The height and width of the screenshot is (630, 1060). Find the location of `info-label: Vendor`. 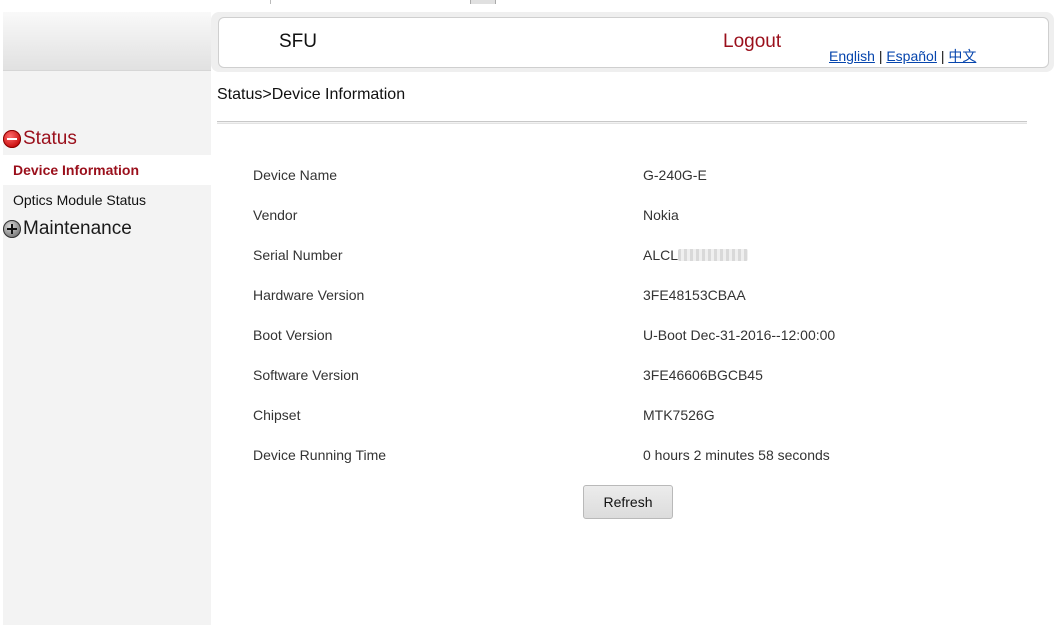

info-label: Vendor is located at coordinates (275, 215).